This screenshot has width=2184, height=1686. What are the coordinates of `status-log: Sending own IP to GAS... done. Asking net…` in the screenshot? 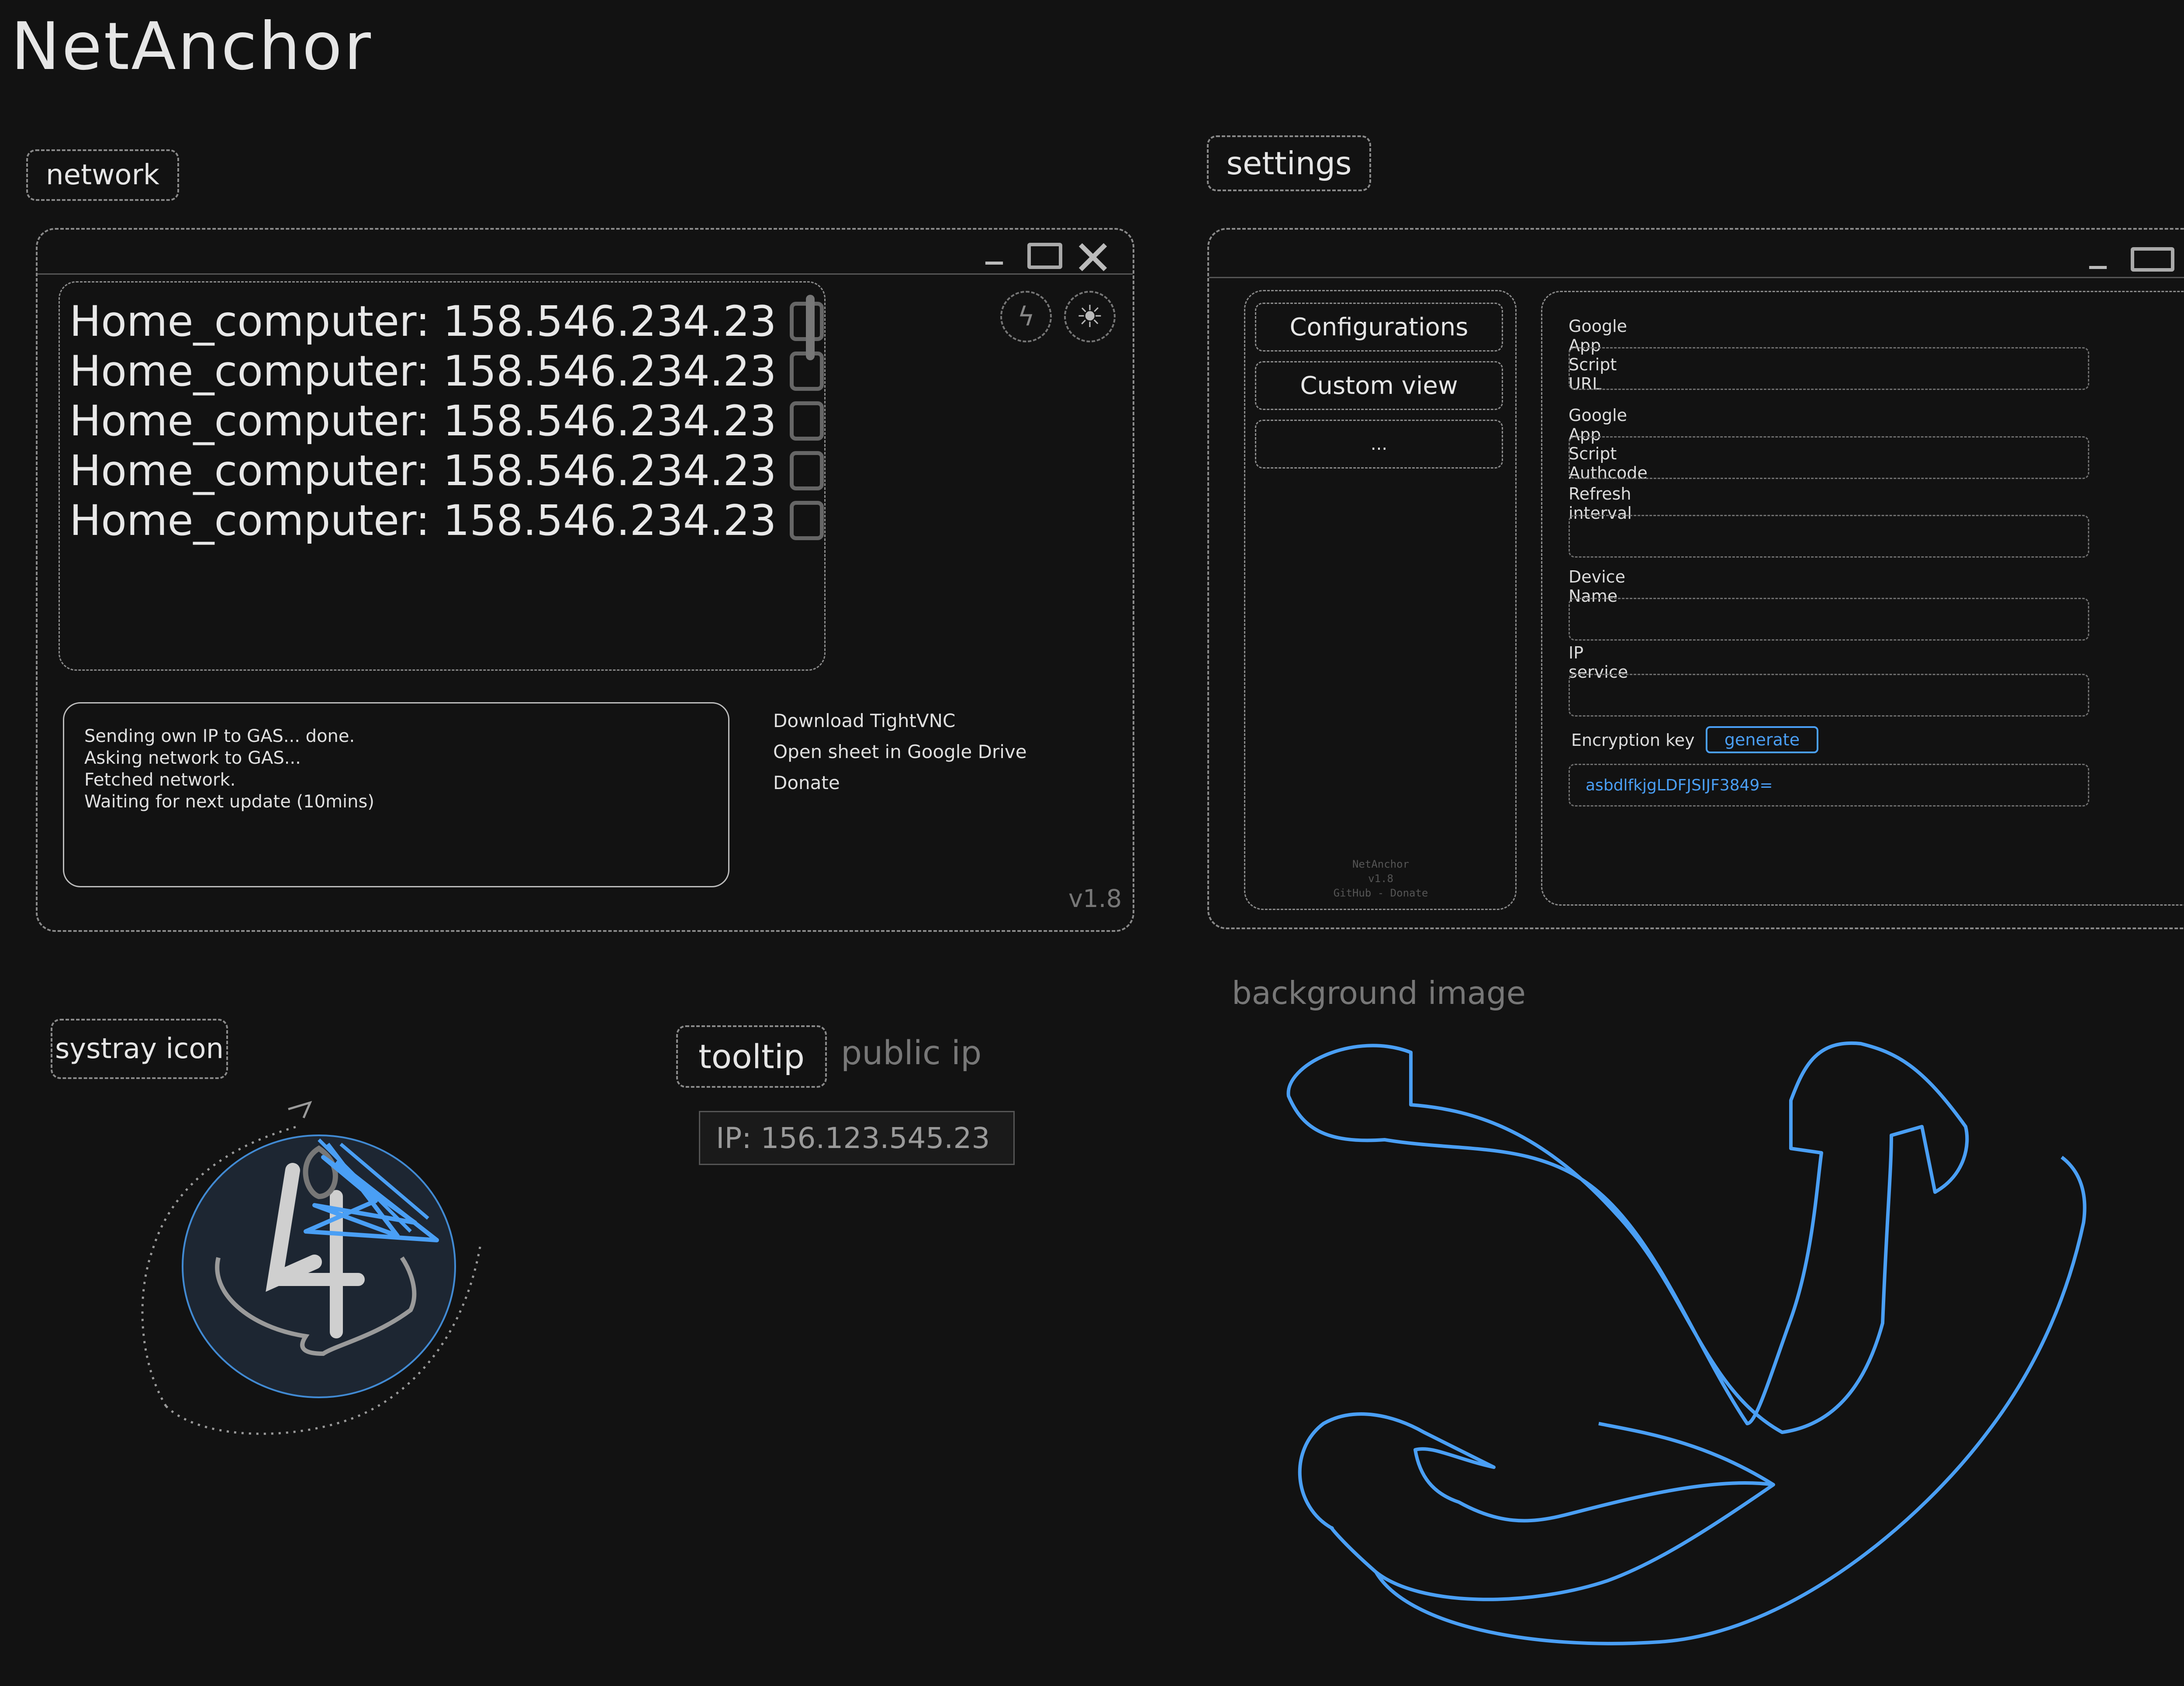 It's located at (396, 794).